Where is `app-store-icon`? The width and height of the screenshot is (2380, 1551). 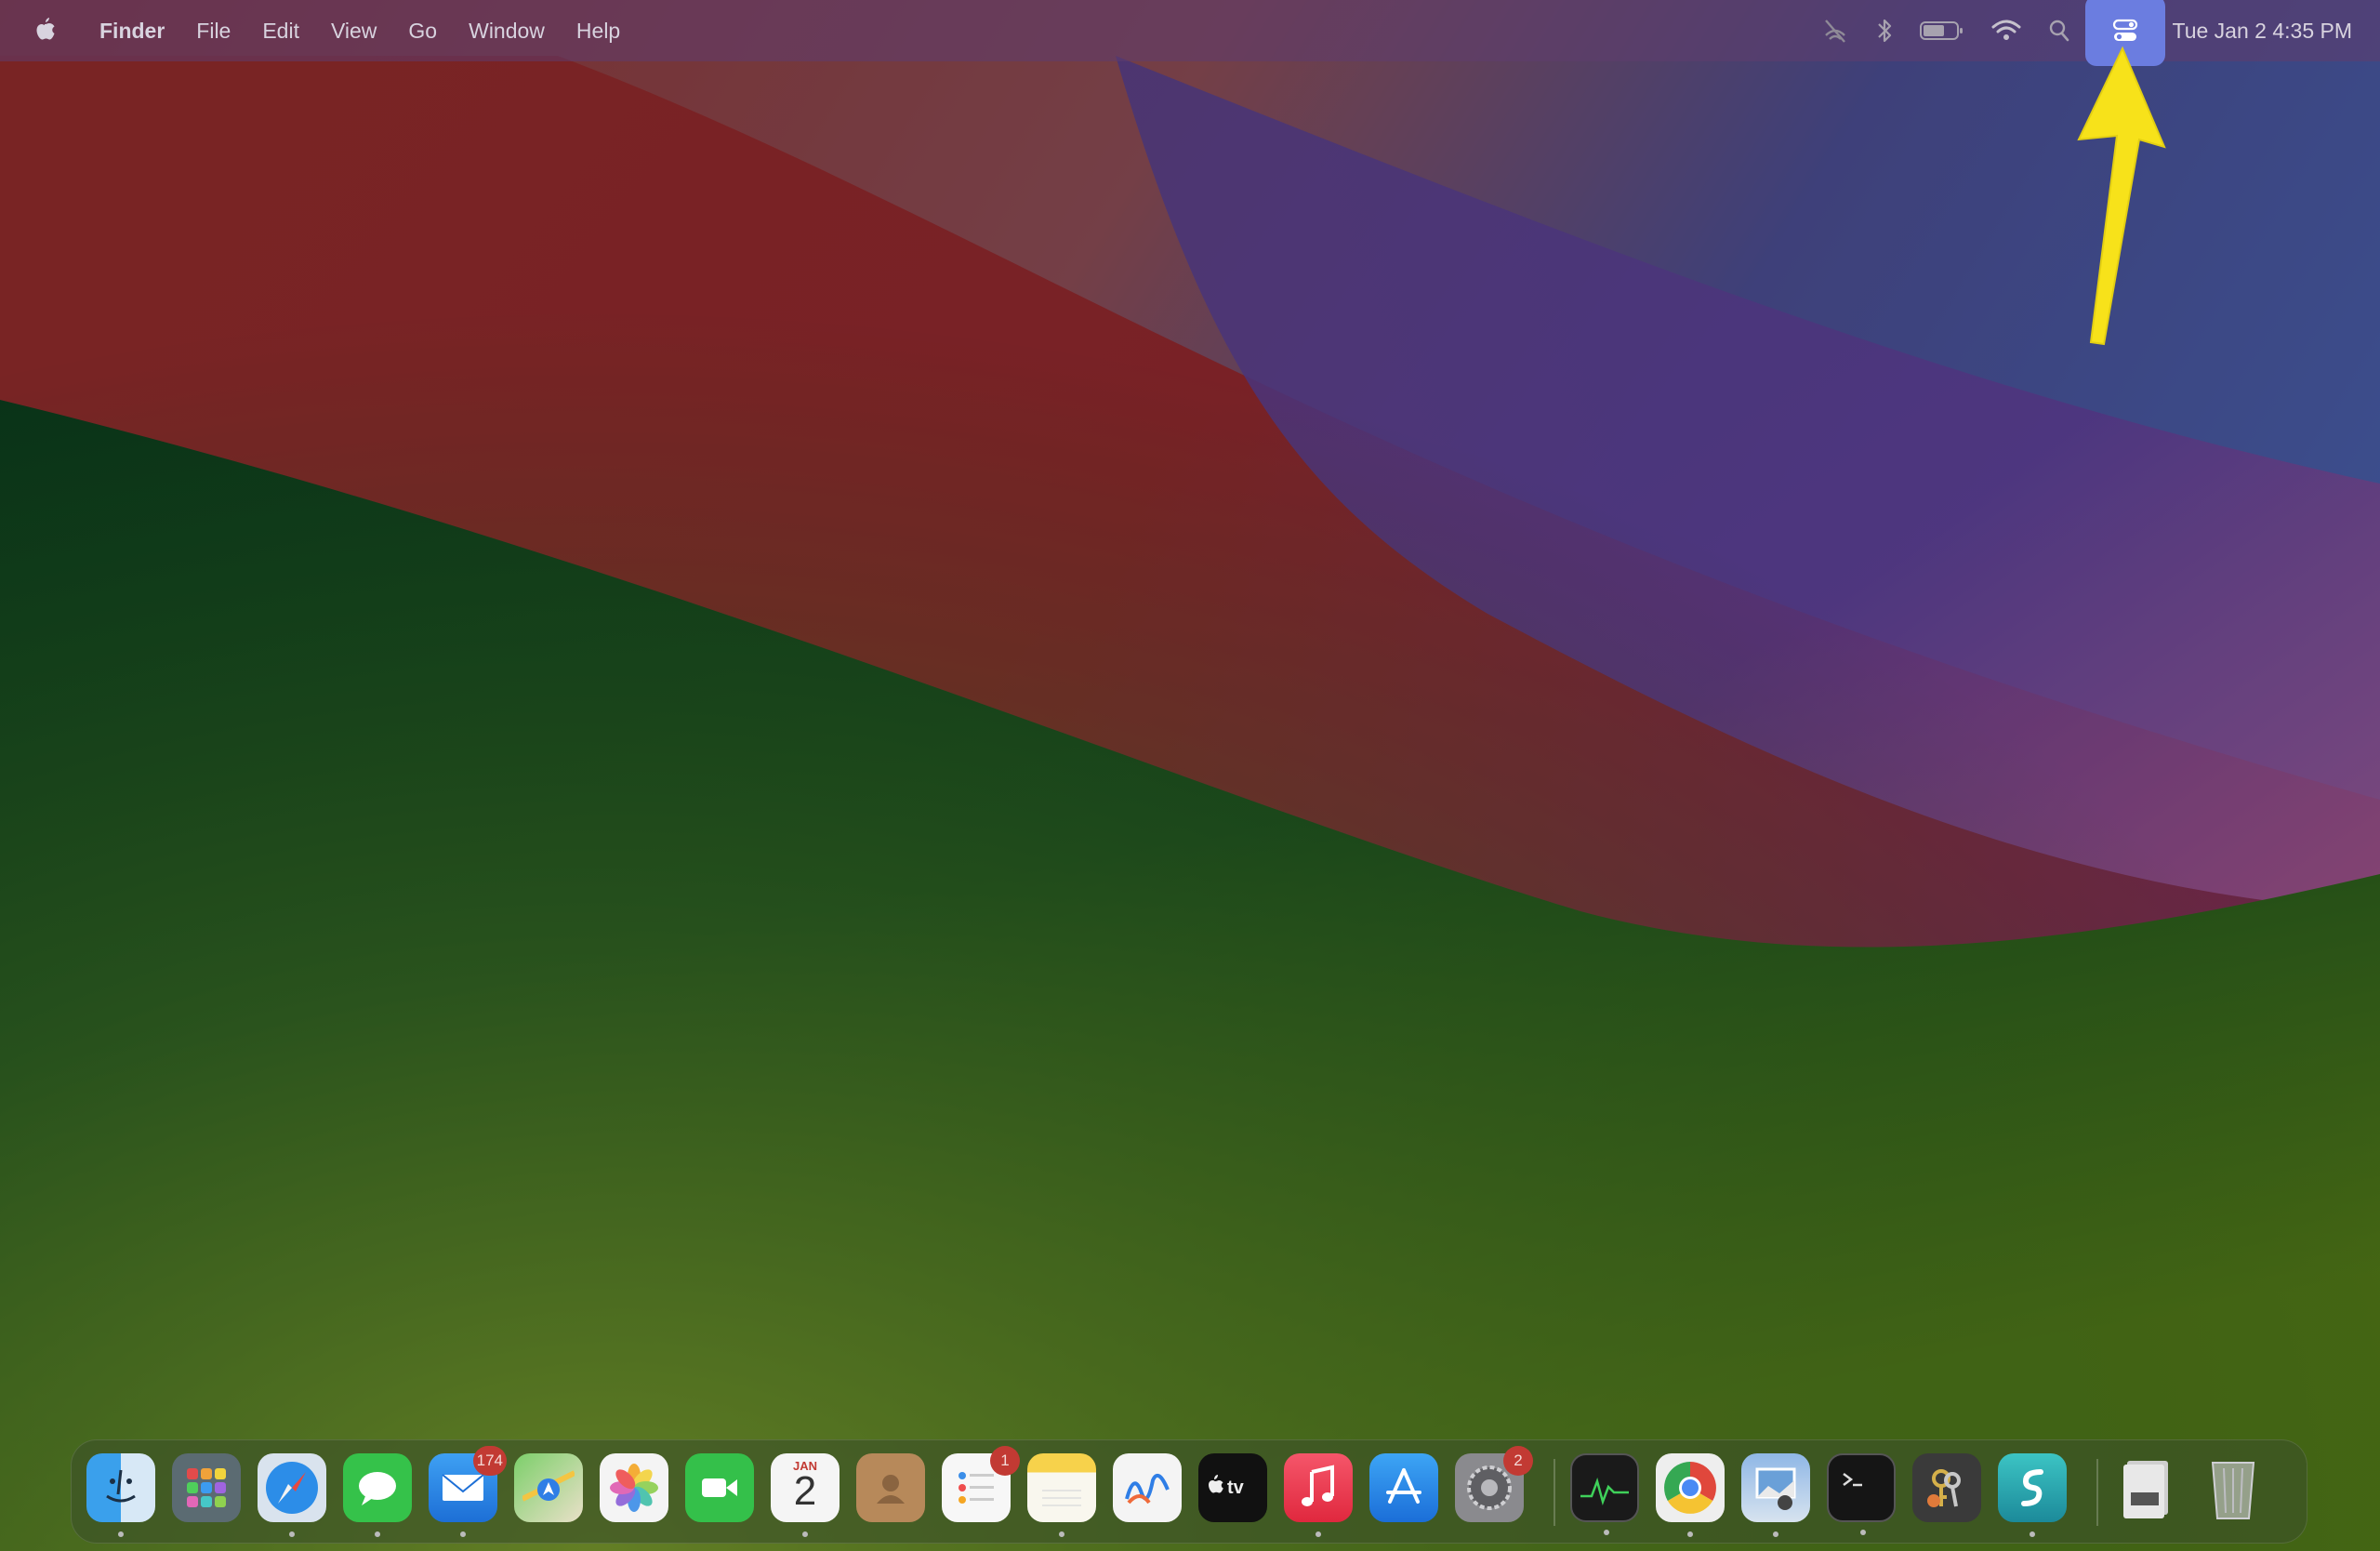 app-store-icon is located at coordinates (1403, 1486).